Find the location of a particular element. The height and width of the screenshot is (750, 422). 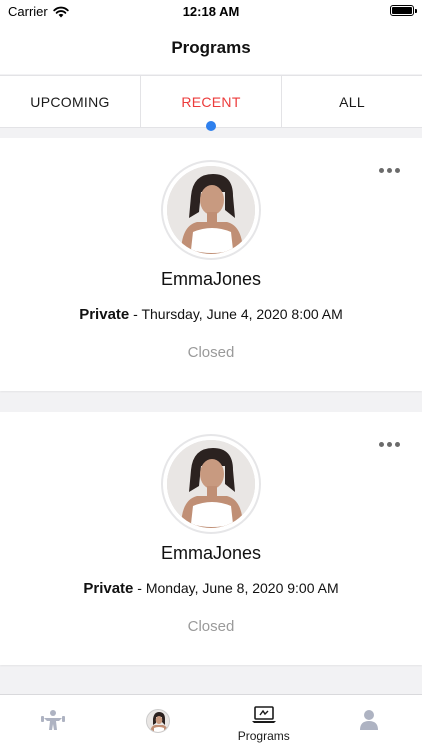

programs-laptop-icon is located at coordinates (263, 714).